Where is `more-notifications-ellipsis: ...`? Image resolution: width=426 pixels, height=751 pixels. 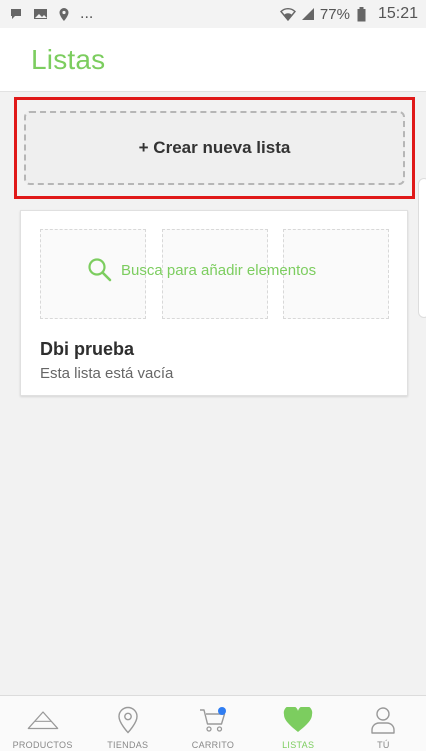
more-notifications-ellipsis: ... is located at coordinates (87, 13).